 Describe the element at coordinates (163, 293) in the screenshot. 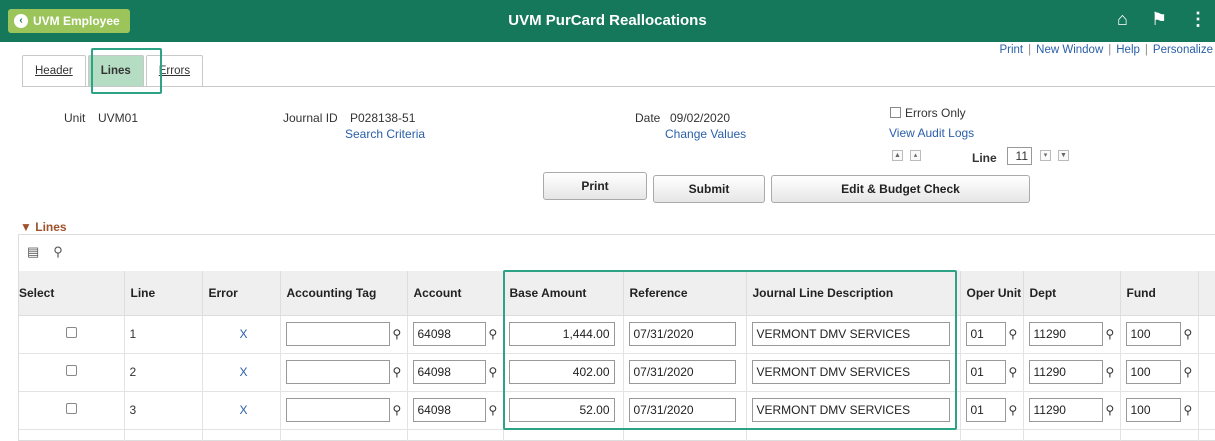

I see `col-header-line: Line` at that location.